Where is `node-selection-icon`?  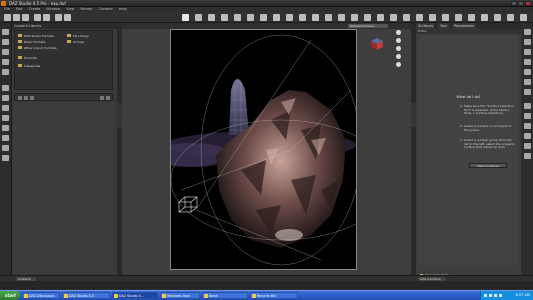
node-selection-icon is located at coordinates (328, 17).